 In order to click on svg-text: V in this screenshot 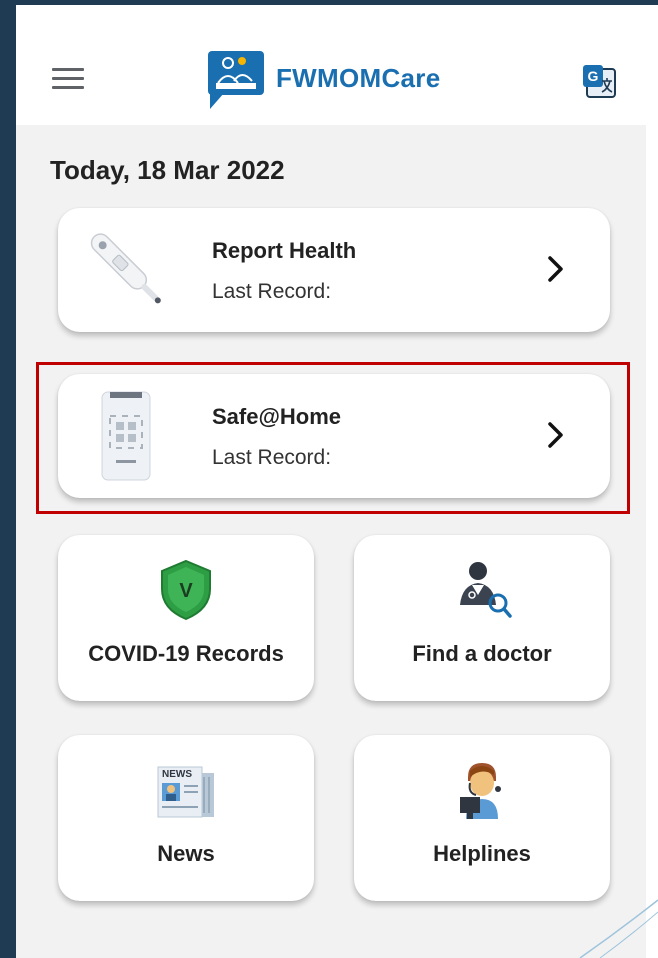, I will do `click(186, 591)`.